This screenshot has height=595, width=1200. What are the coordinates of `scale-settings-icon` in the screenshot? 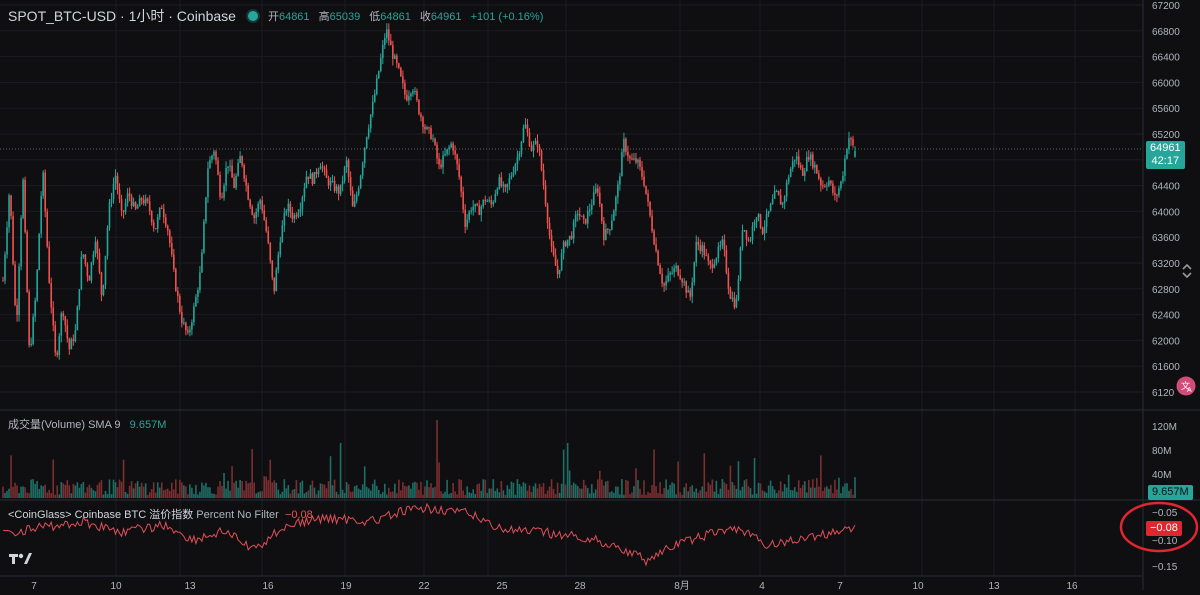 It's located at (1187, 271).